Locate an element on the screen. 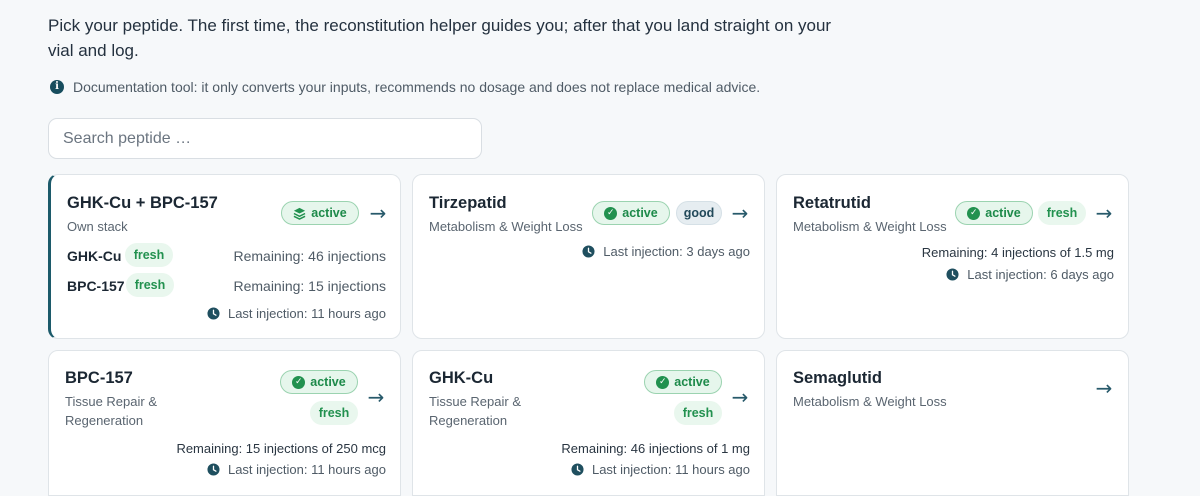  card-title: GHK-Cu + BPC-157 is located at coordinates (142, 203).